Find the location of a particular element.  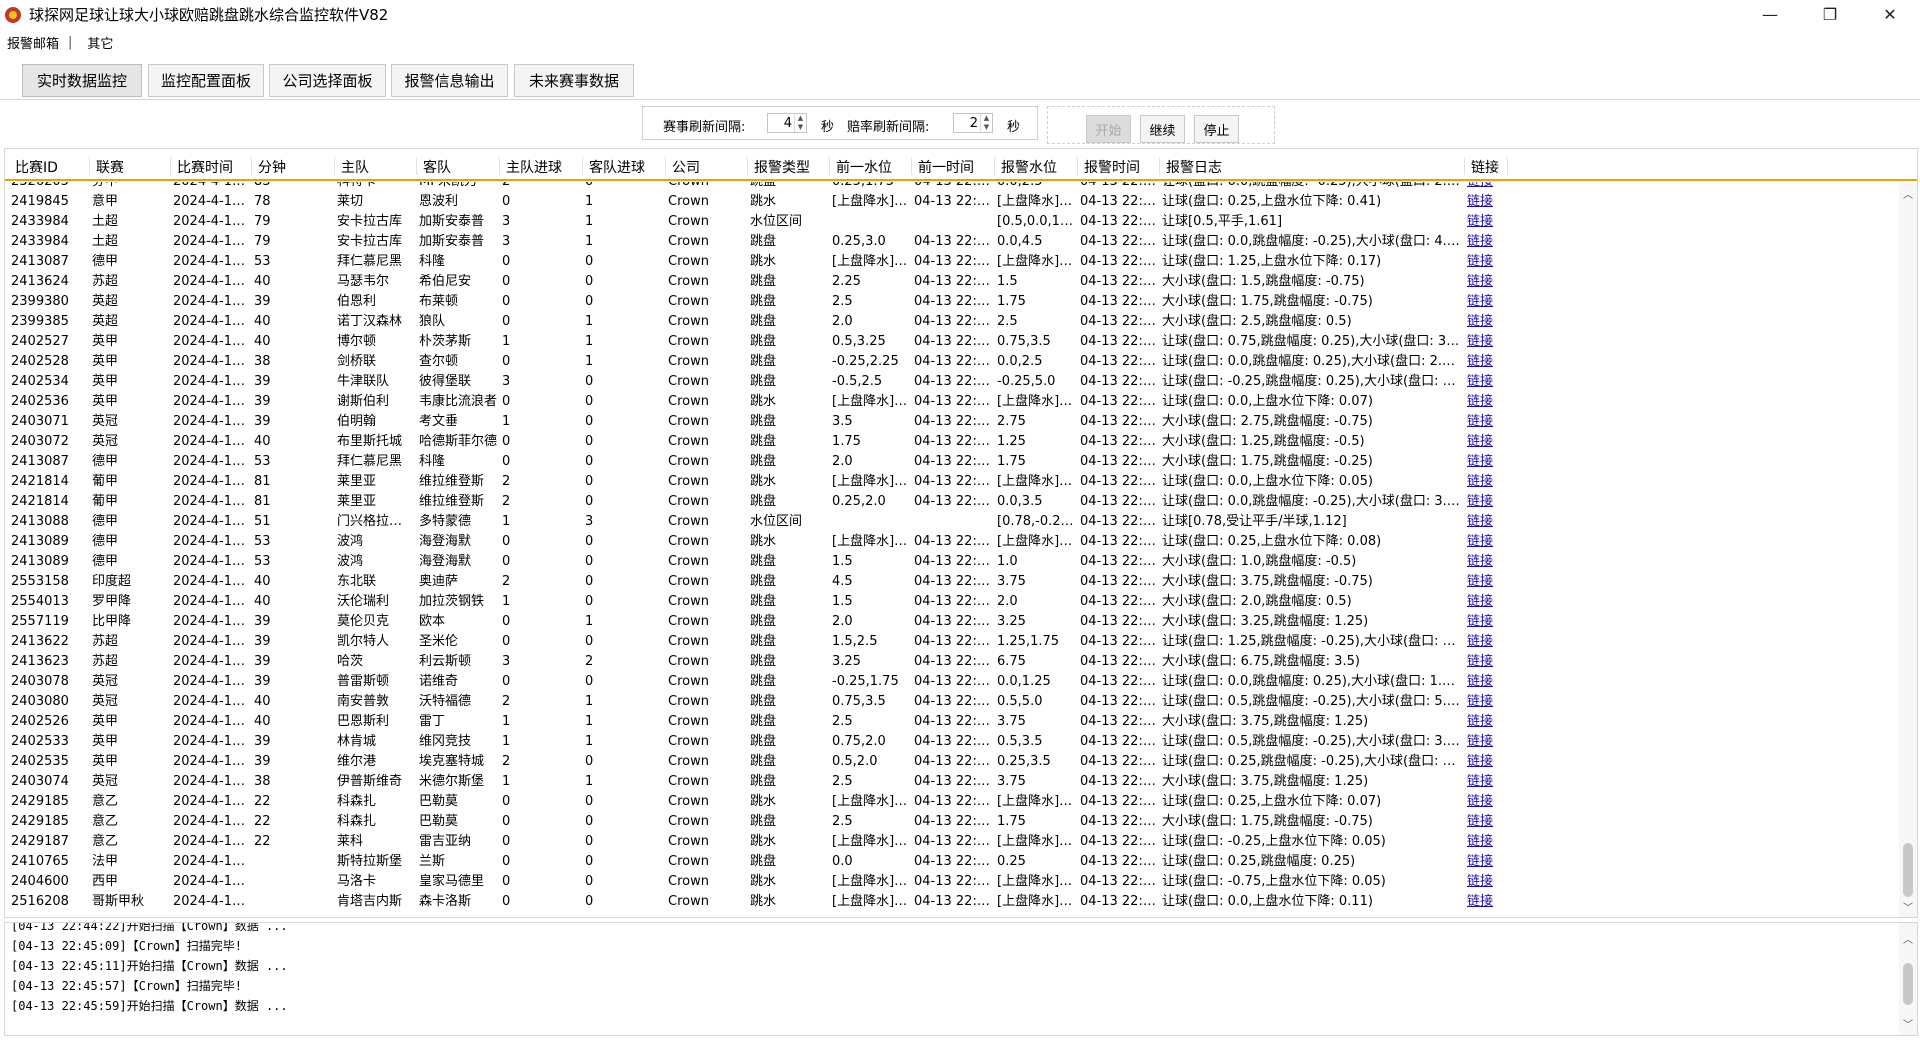

log-scrollbar: ︿ ﹀ is located at coordinates (1908, 979).